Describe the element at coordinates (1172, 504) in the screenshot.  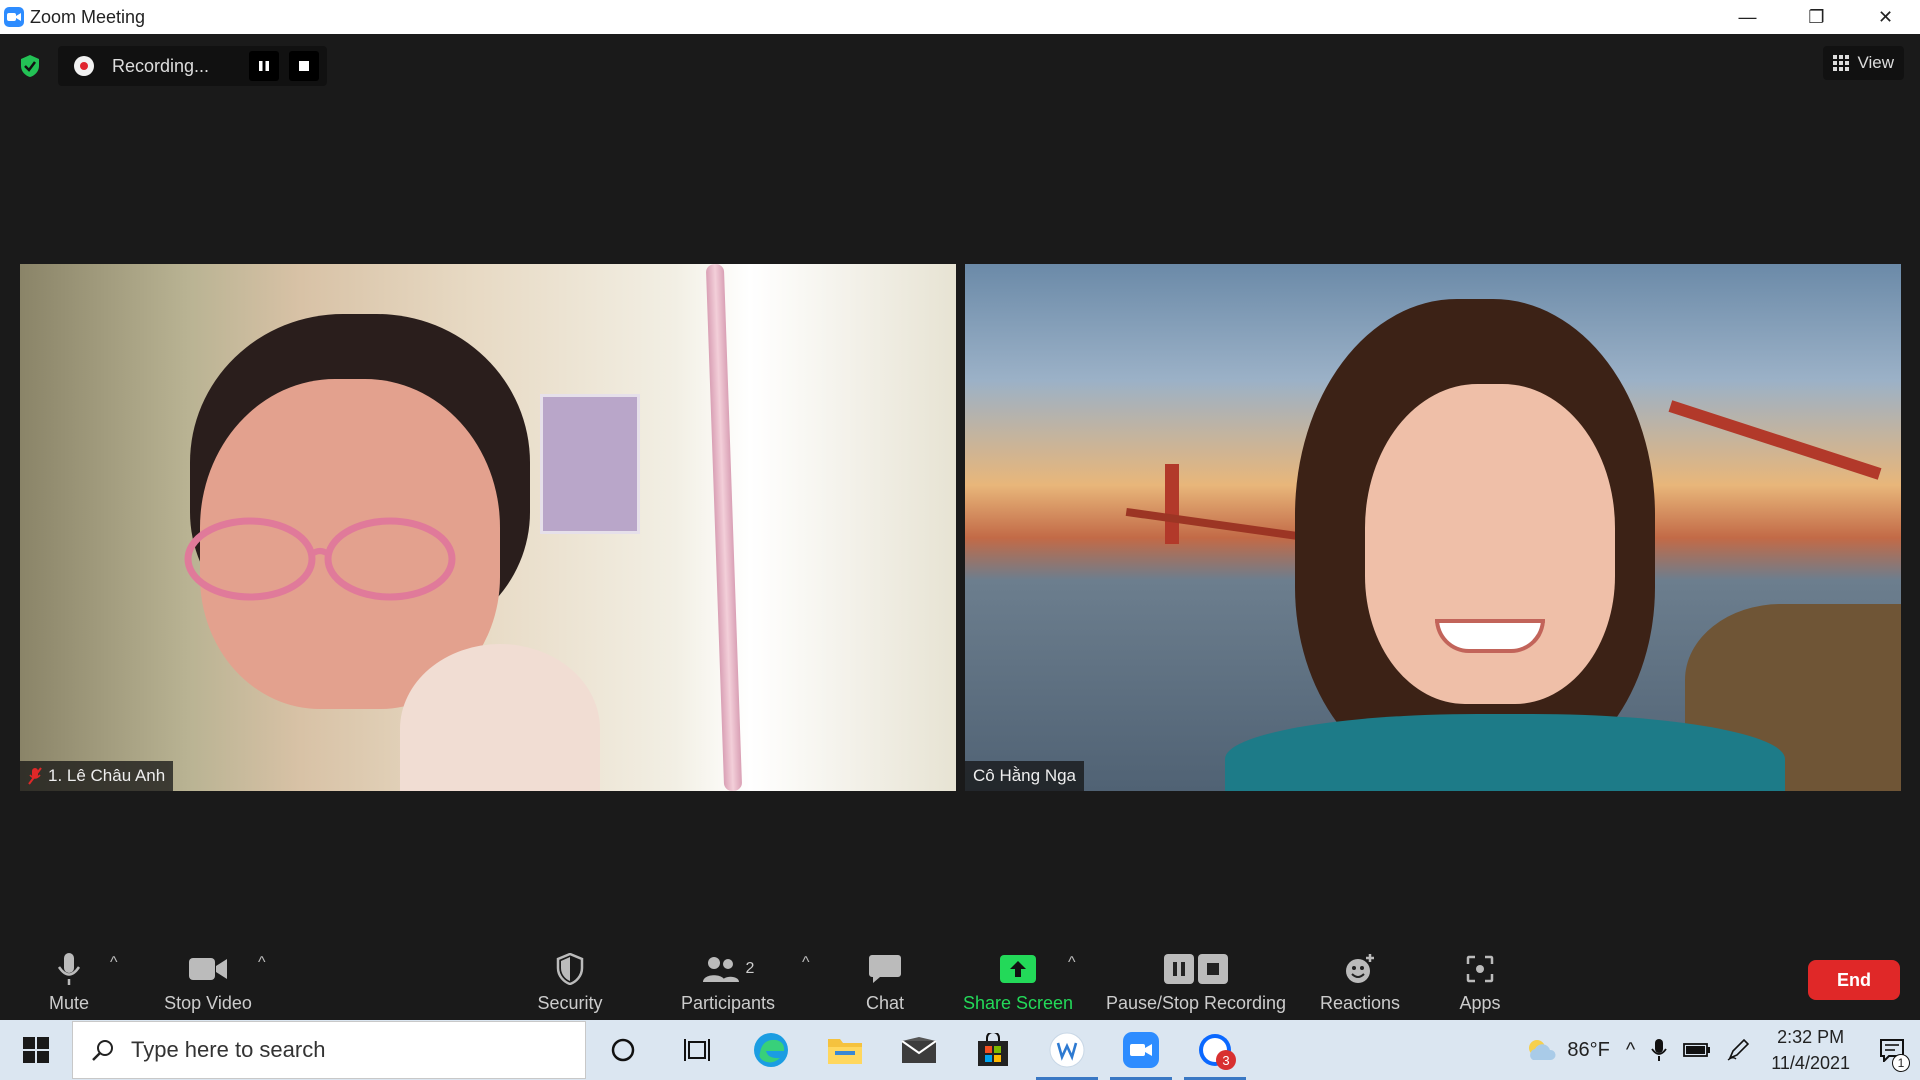
I see `bridge-tower` at that location.